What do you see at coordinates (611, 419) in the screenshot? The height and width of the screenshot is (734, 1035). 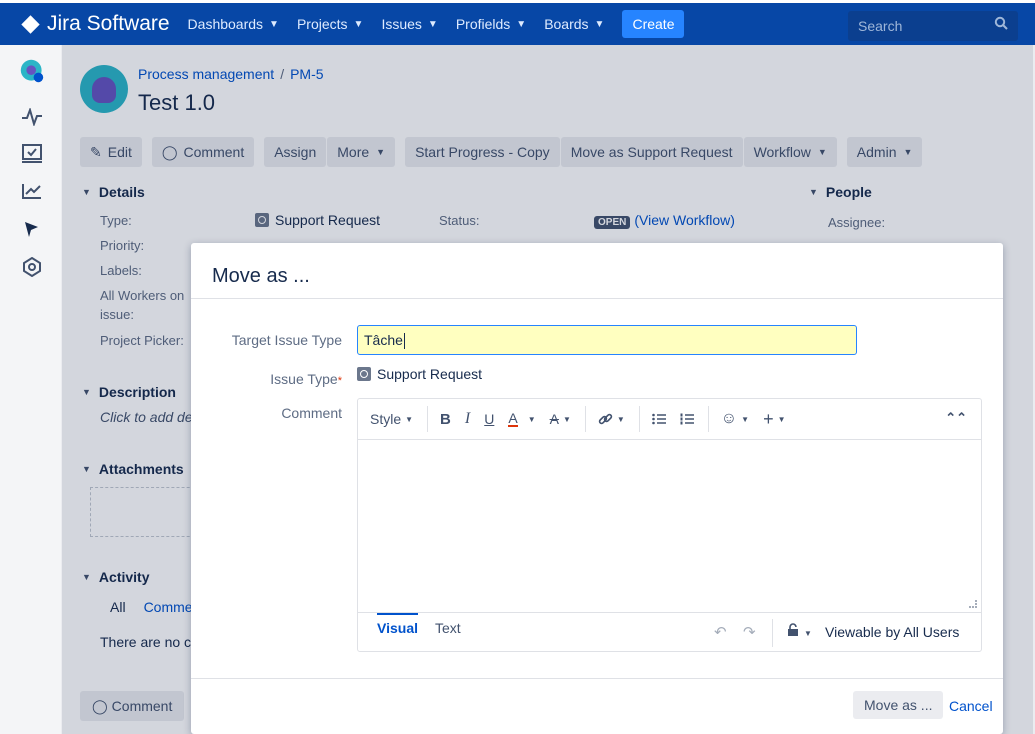 I see `link-icon: ▼` at bounding box center [611, 419].